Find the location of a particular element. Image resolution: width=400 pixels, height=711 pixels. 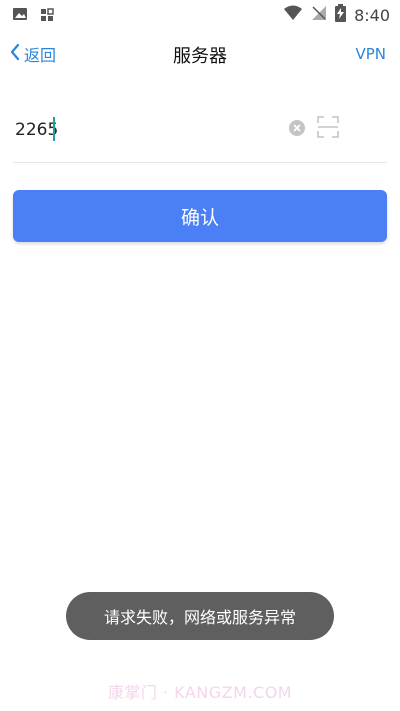

status-time: 8:40 is located at coordinates (372, 15).